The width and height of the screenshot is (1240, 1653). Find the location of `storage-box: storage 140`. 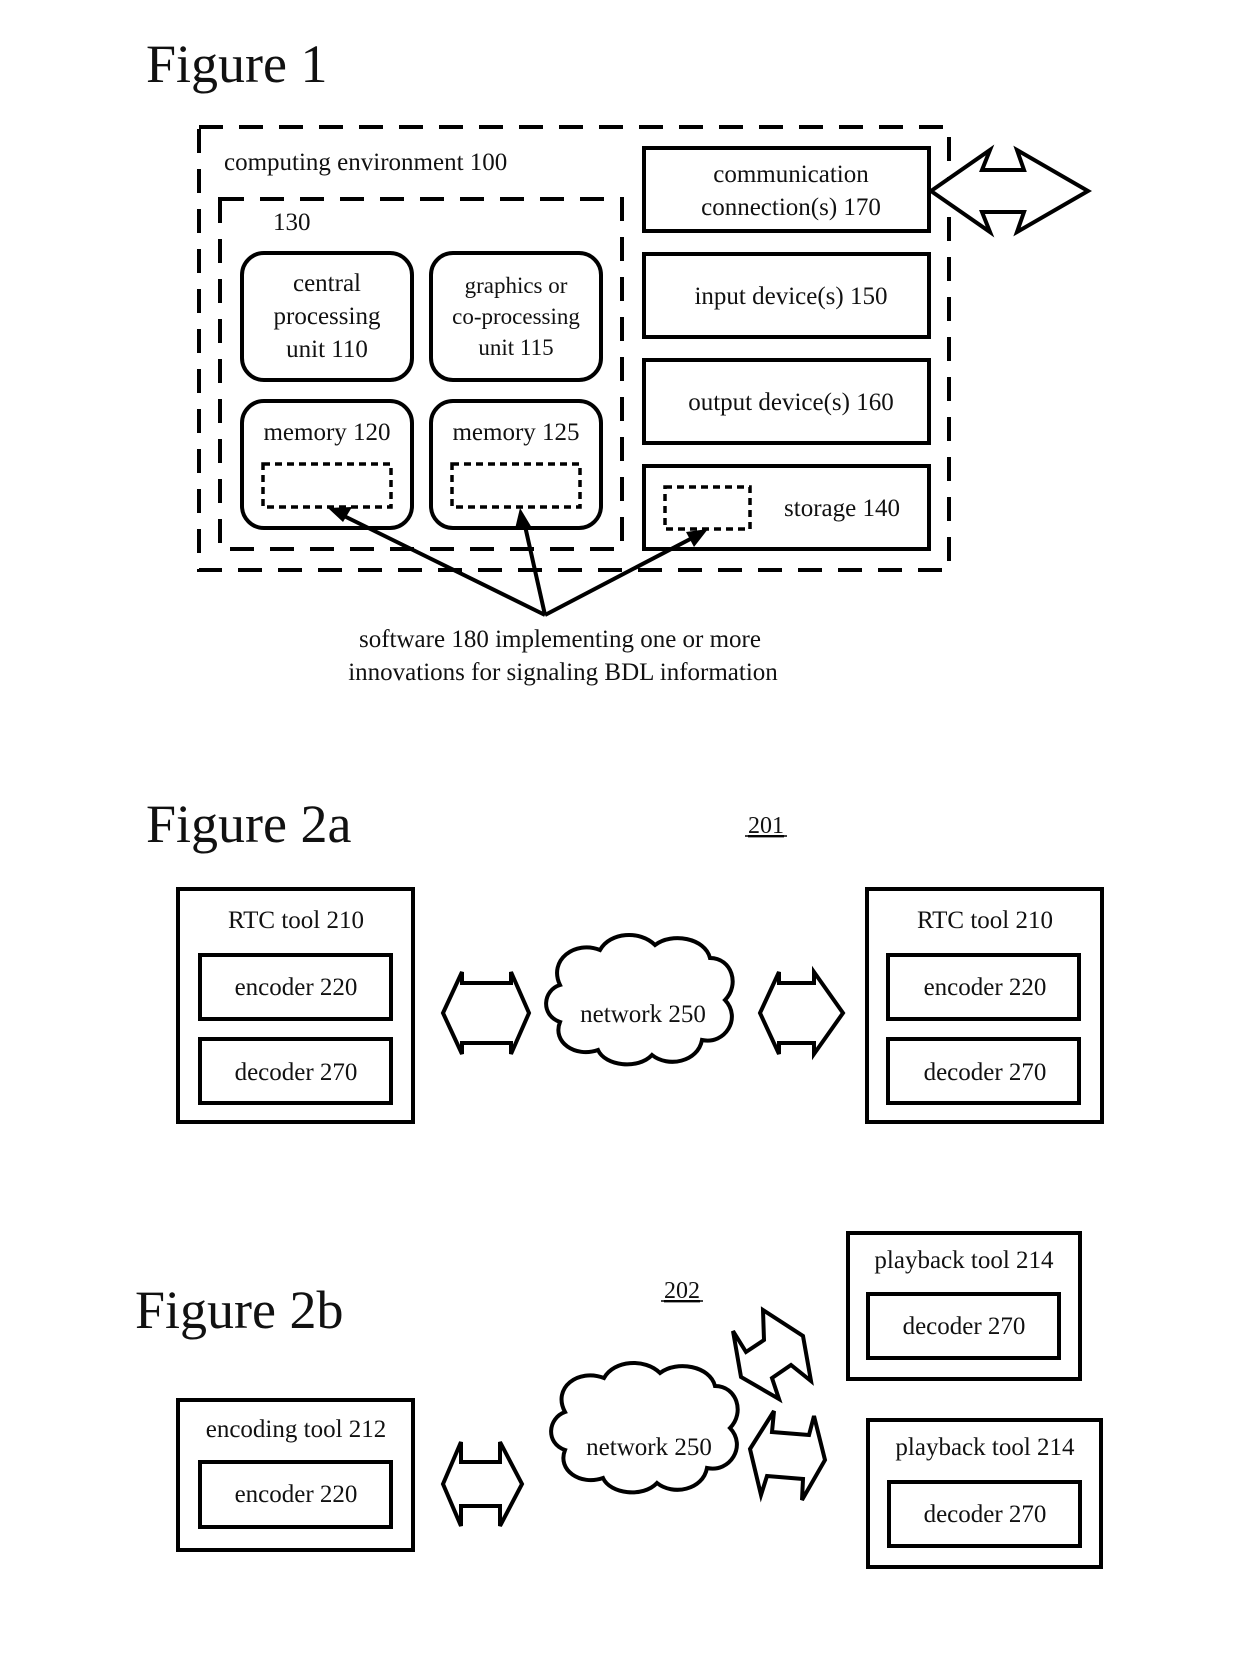

storage-box: storage 140 is located at coordinates (786, 507).